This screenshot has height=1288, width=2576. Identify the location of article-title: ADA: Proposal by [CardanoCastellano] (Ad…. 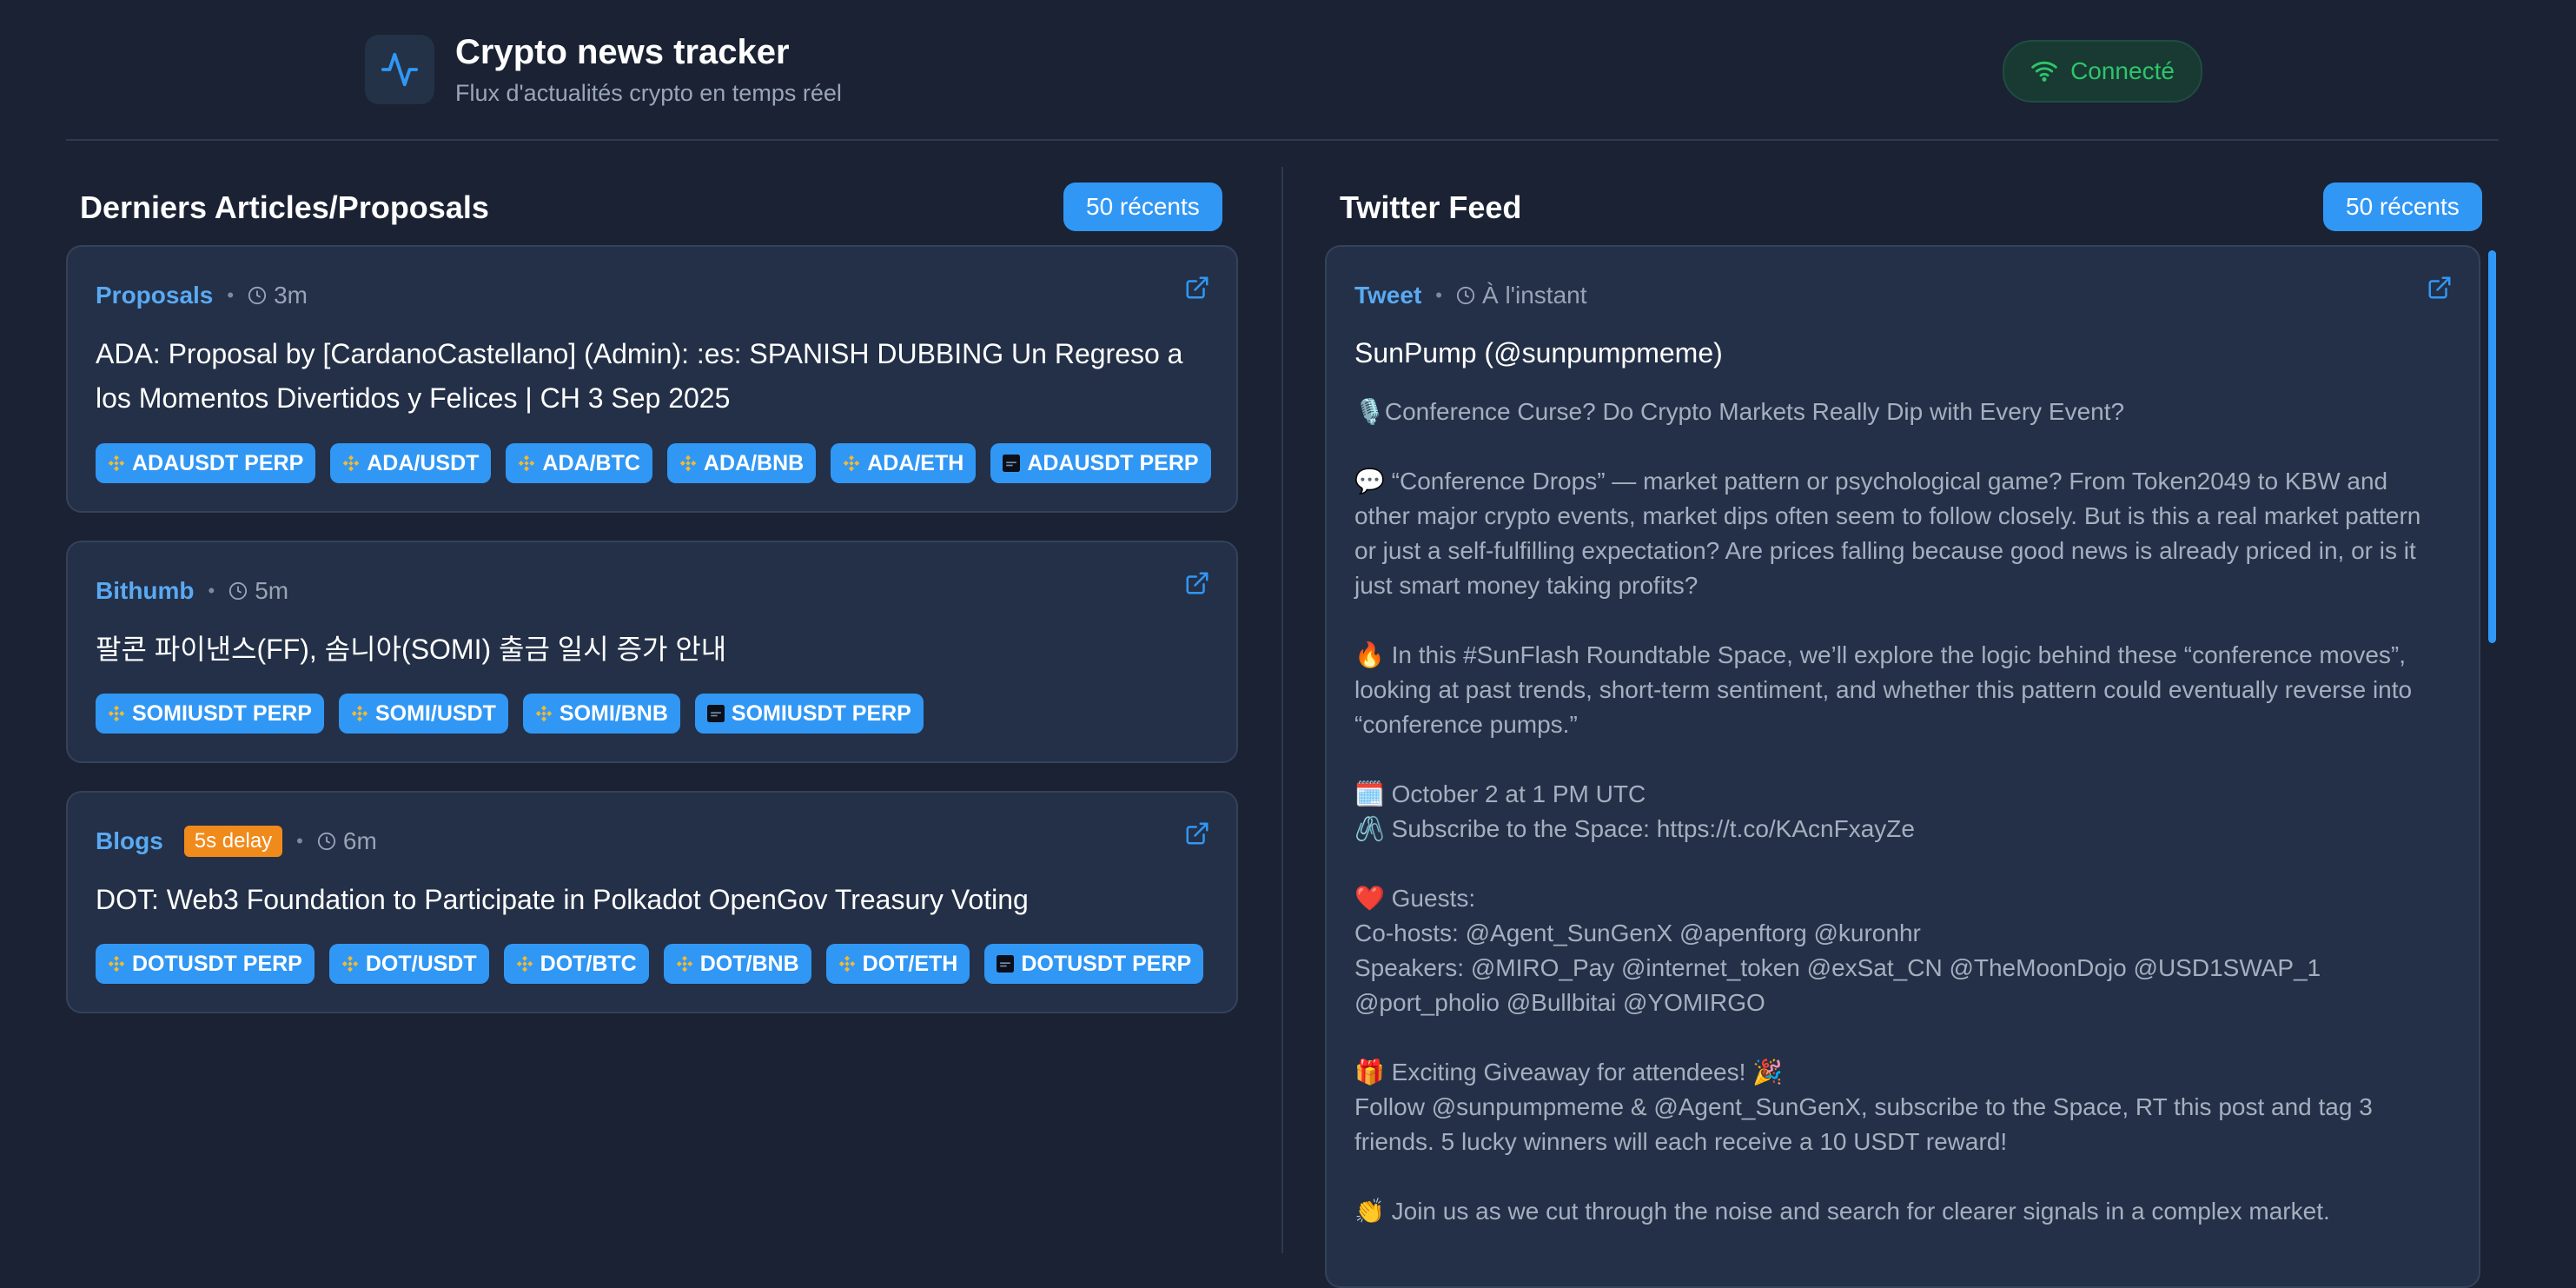
(652, 376).